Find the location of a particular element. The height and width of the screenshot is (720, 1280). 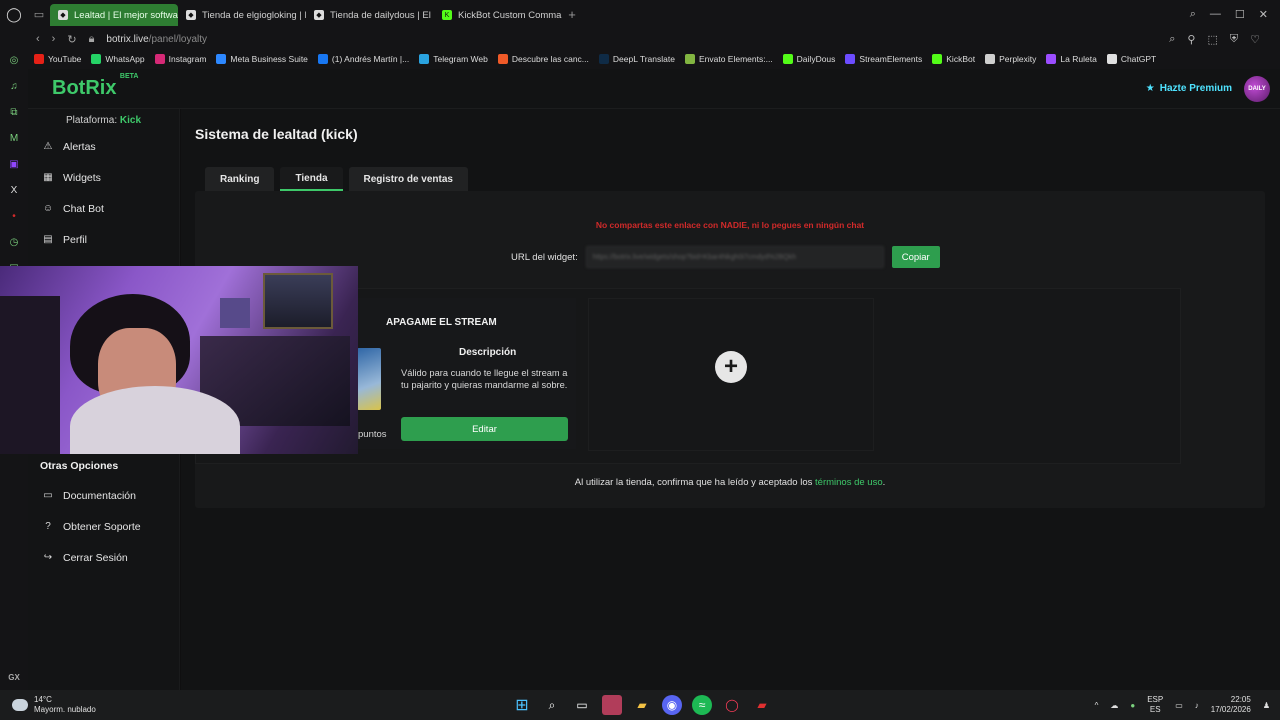

bookmark-item: YouTube is located at coordinates (57, 59).